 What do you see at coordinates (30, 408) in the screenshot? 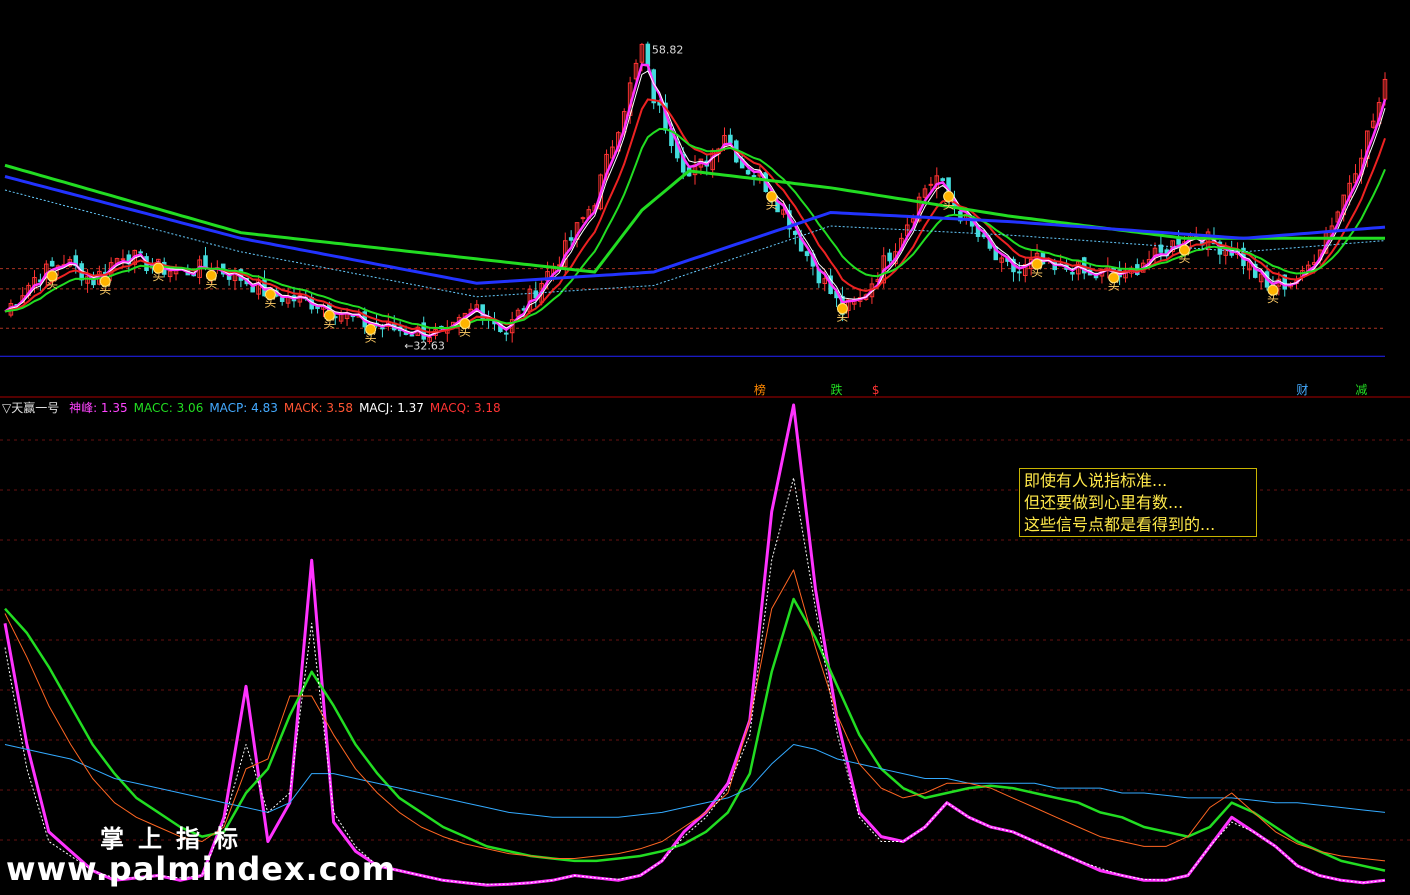
I see `indicator-name: ▽天赢一号` at bounding box center [30, 408].